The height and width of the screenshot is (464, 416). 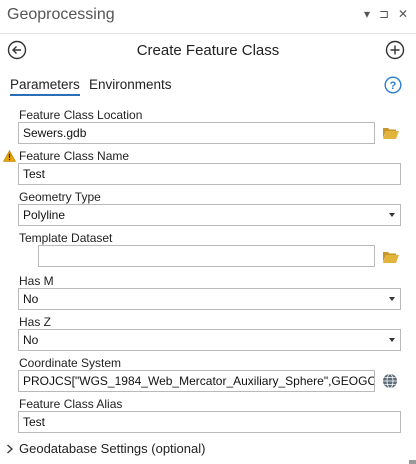 What do you see at coordinates (112, 448) in the screenshot?
I see `gdb-settings-label: Geodatabase Settings (optional)` at bounding box center [112, 448].